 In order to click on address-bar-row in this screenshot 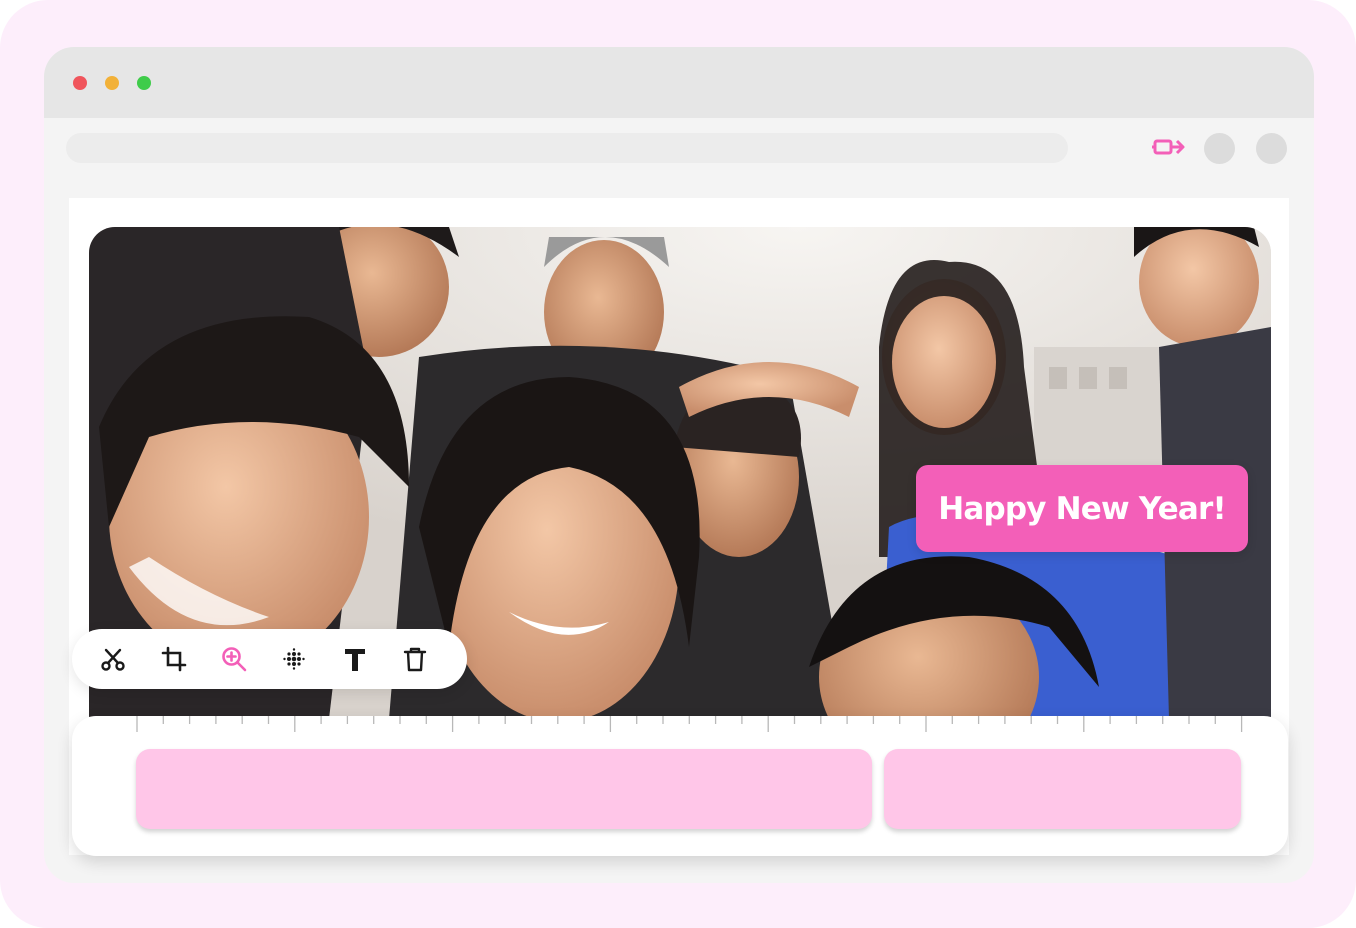, I will do `click(679, 149)`.